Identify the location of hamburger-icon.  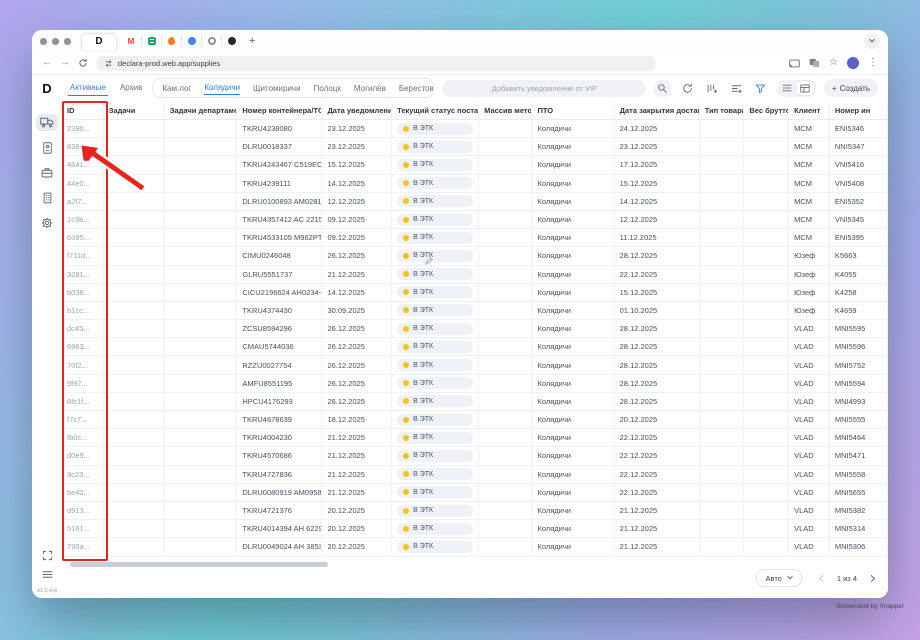
(47, 574).